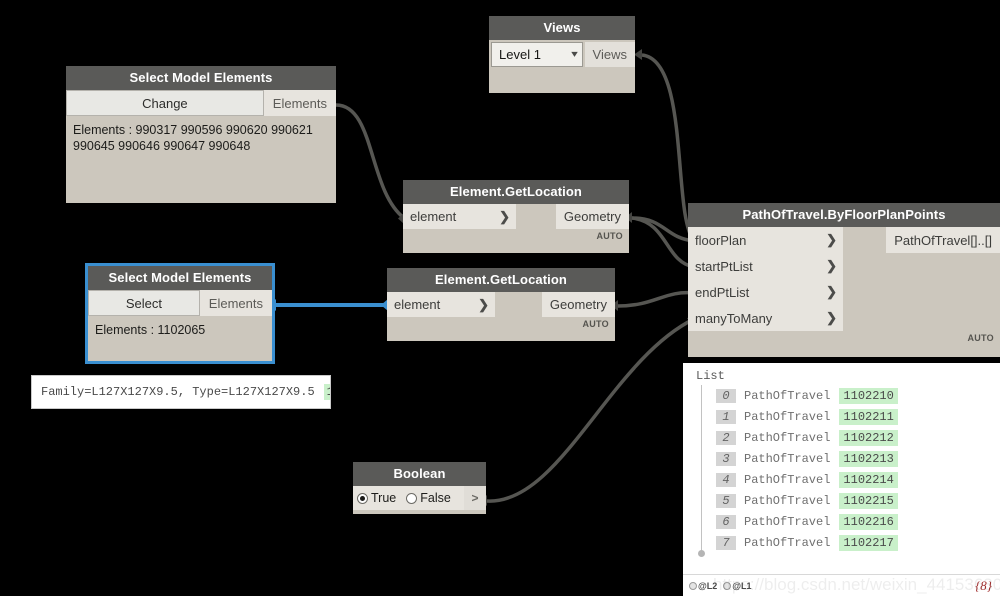  I want to click on input-port-endptlist: endPtList ❯, so click(765, 292).